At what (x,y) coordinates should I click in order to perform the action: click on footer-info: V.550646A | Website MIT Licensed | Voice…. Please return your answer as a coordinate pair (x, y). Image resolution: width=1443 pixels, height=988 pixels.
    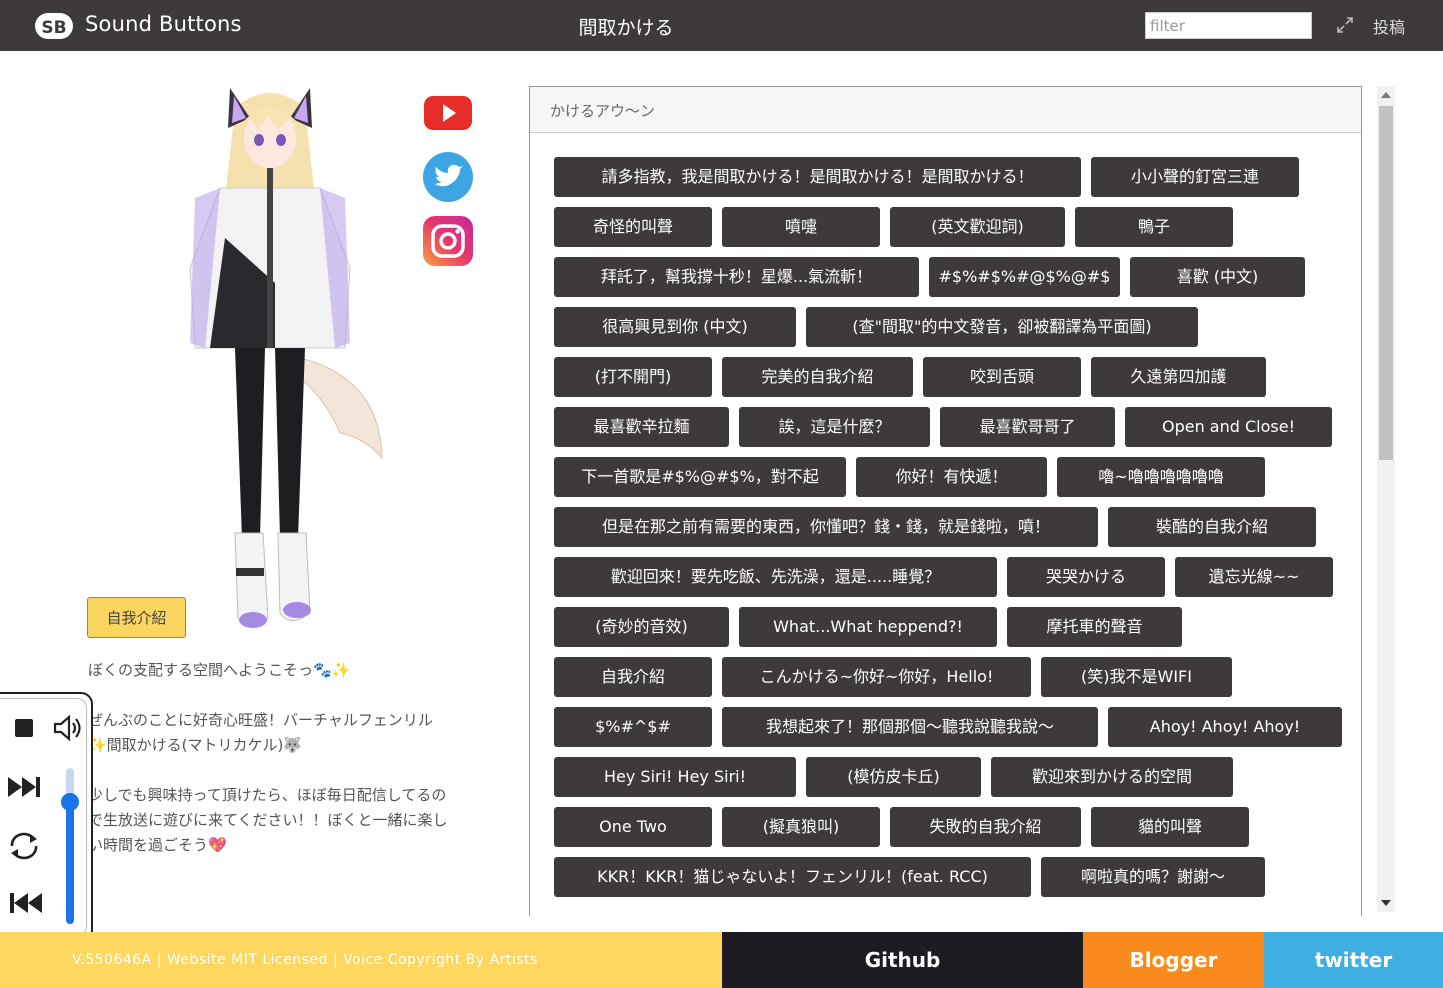
    Looking at the image, I should click on (361, 960).